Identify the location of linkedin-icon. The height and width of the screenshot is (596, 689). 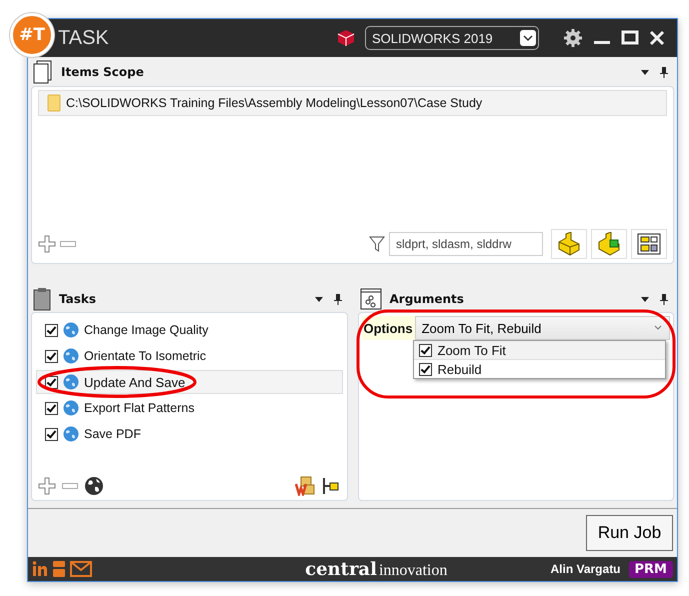
(40, 569).